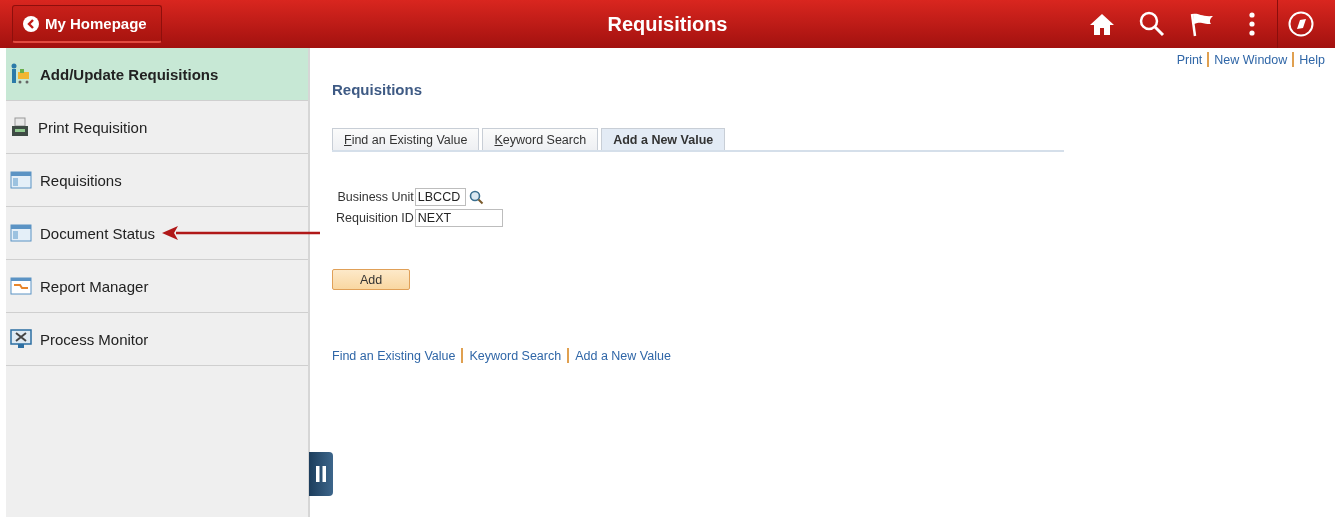 The height and width of the screenshot is (517, 1335). What do you see at coordinates (1300, 24) in the screenshot?
I see `compass-icon` at bounding box center [1300, 24].